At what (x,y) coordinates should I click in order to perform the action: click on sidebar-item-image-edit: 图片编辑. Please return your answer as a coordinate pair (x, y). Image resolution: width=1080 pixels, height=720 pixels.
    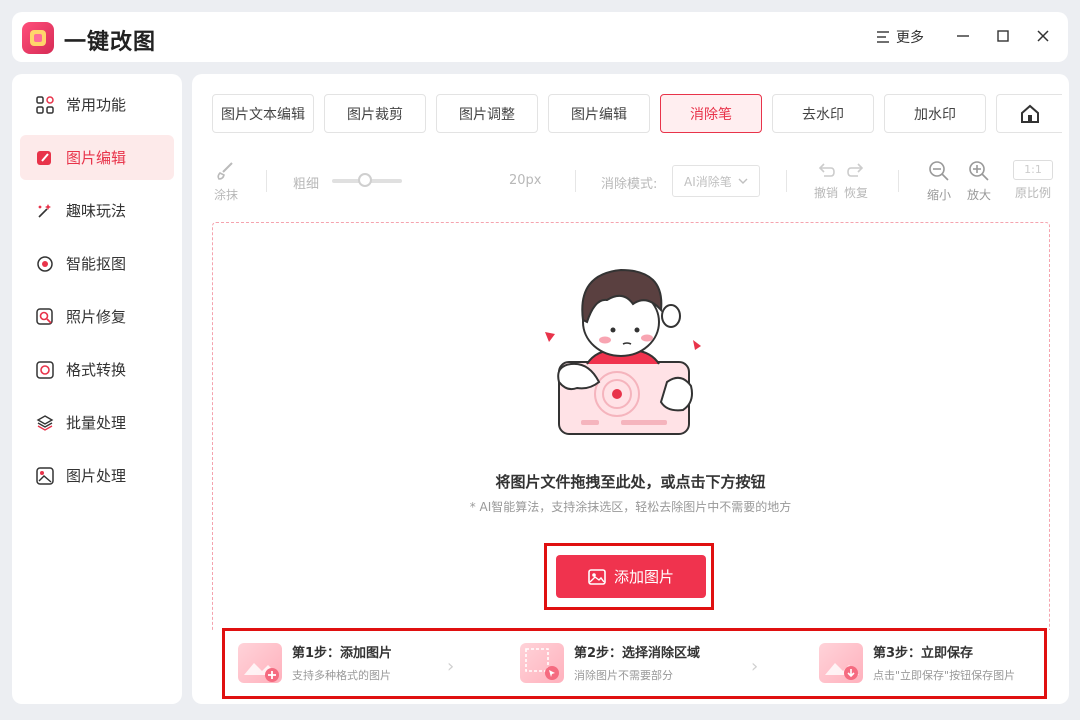
    Looking at the image, I should click on (97, 157).